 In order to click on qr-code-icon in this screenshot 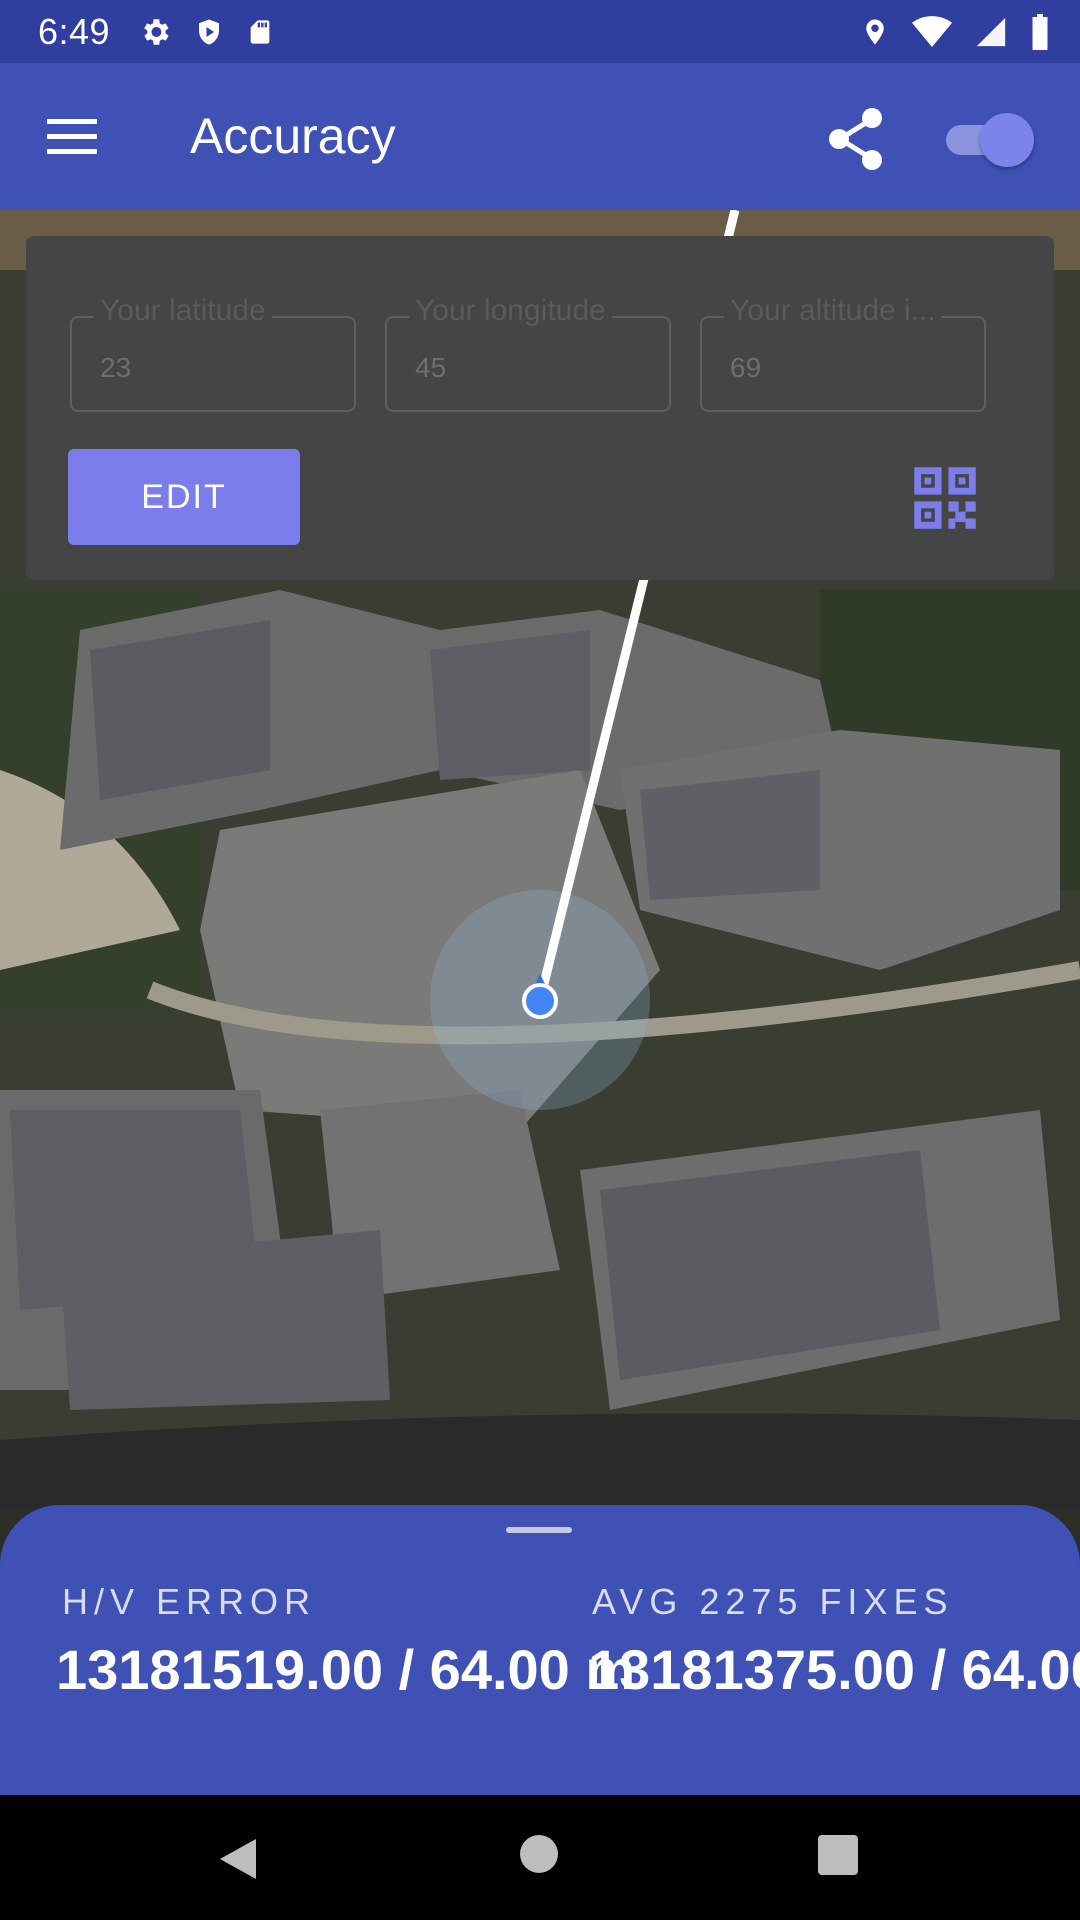, I will do `click(945, 498)`.